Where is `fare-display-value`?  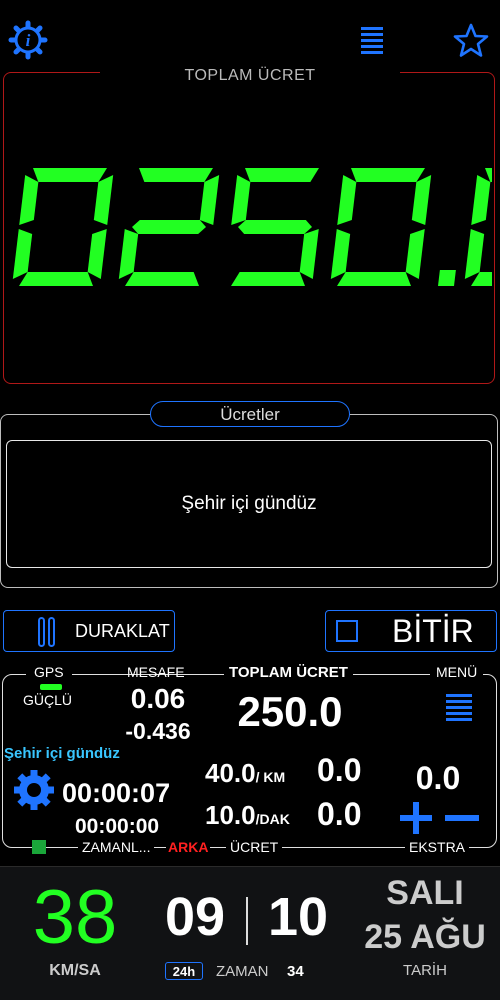
fare-display-value is located at coordinates (252, 227).